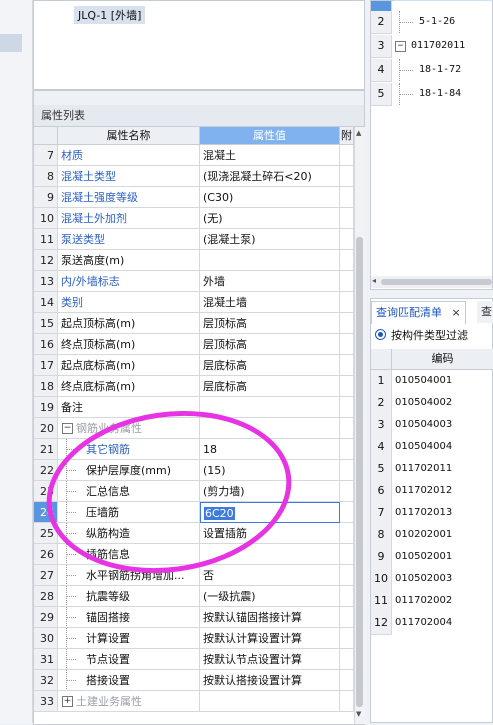 The width and height of the screenshot is (493, 725). Describe the element at coordinates (46, 533) in the screenshot. I see `row-number: 25` at that location.